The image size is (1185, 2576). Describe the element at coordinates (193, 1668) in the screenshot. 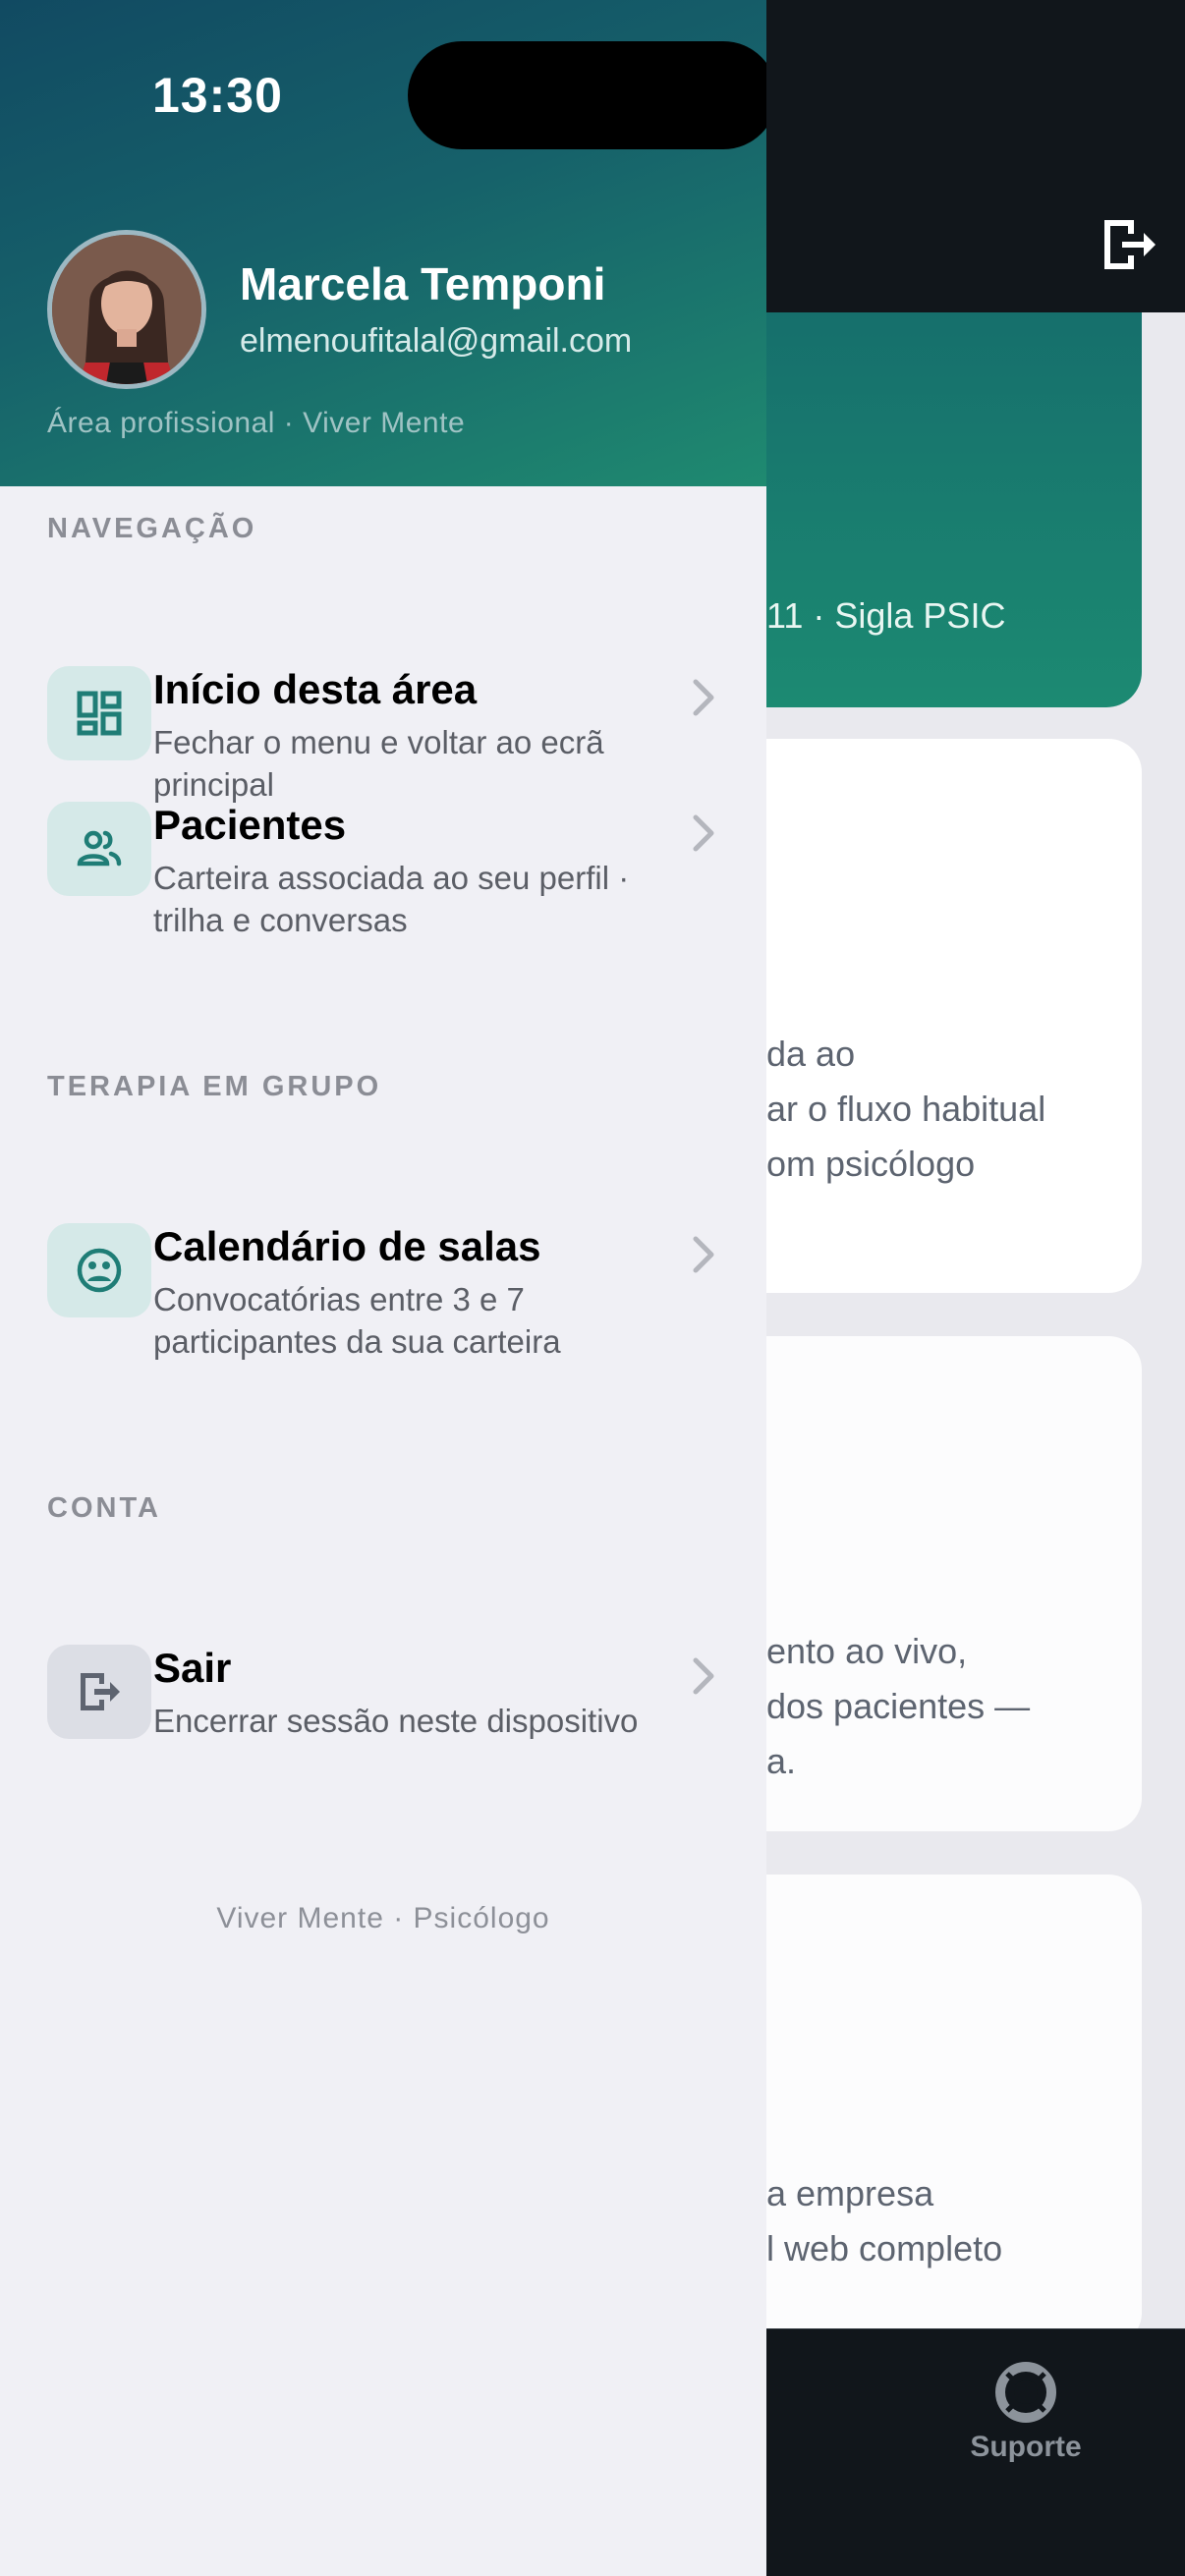

I see `menu-item-title: Sair` at that location.